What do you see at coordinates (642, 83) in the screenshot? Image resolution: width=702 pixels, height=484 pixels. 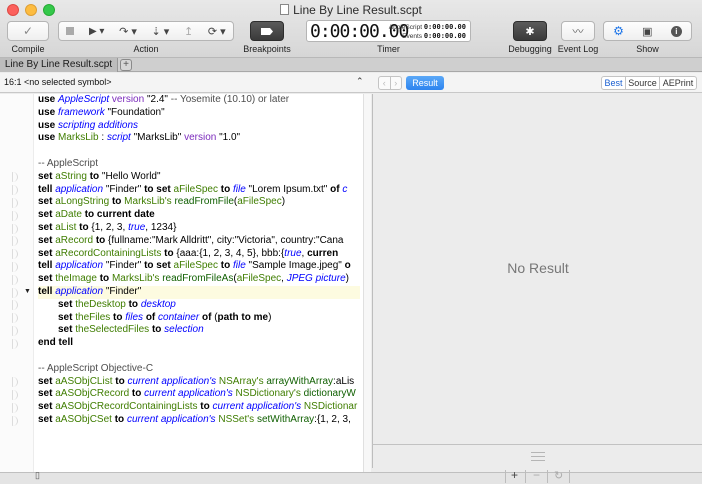 I see `format-source: Source` at bounding box center [642, 83].